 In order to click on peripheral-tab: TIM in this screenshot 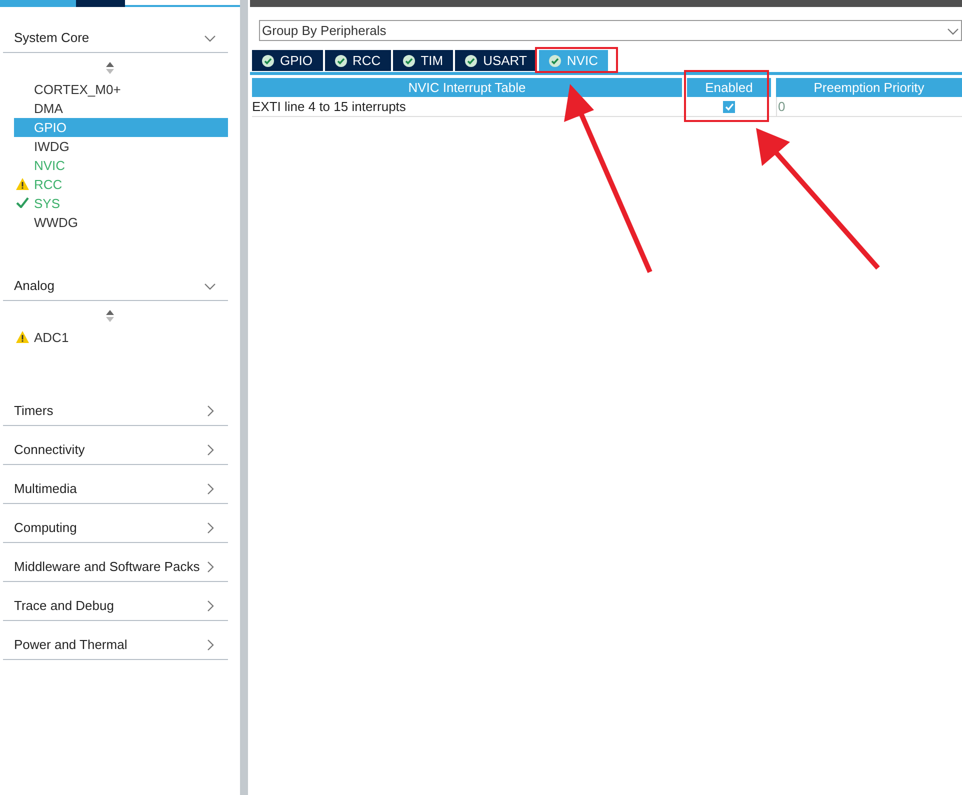, I will do `click(423, 60)`.